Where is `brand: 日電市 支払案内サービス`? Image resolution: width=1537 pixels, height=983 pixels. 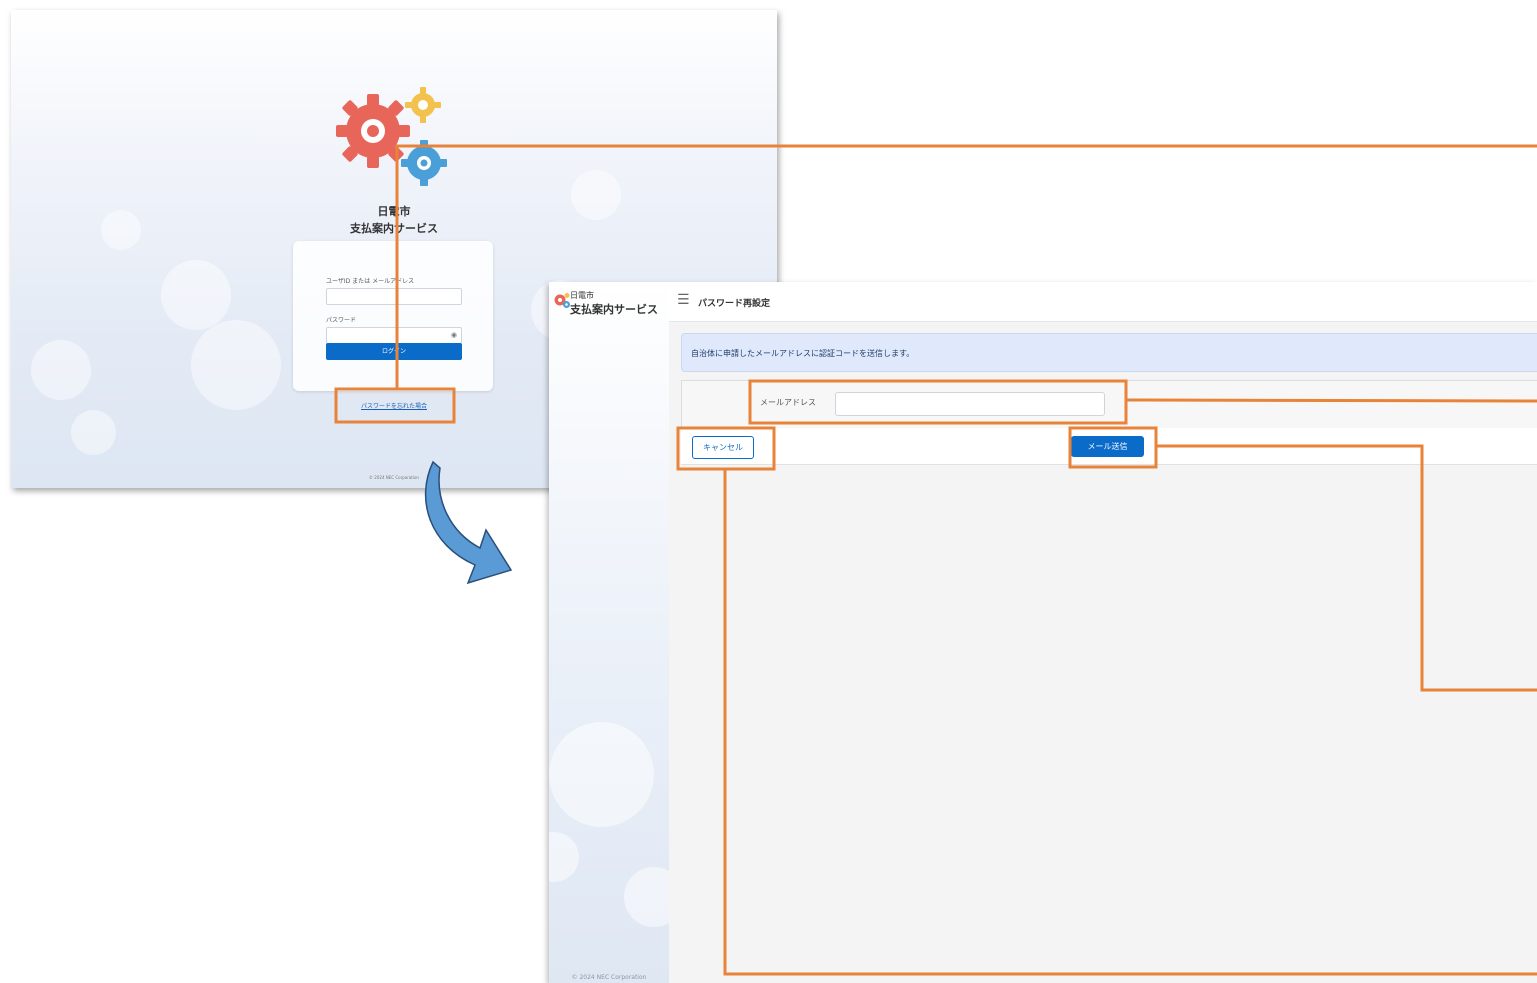
brand: 日電市 支払案内サービス is located at coordinates (611, 303).